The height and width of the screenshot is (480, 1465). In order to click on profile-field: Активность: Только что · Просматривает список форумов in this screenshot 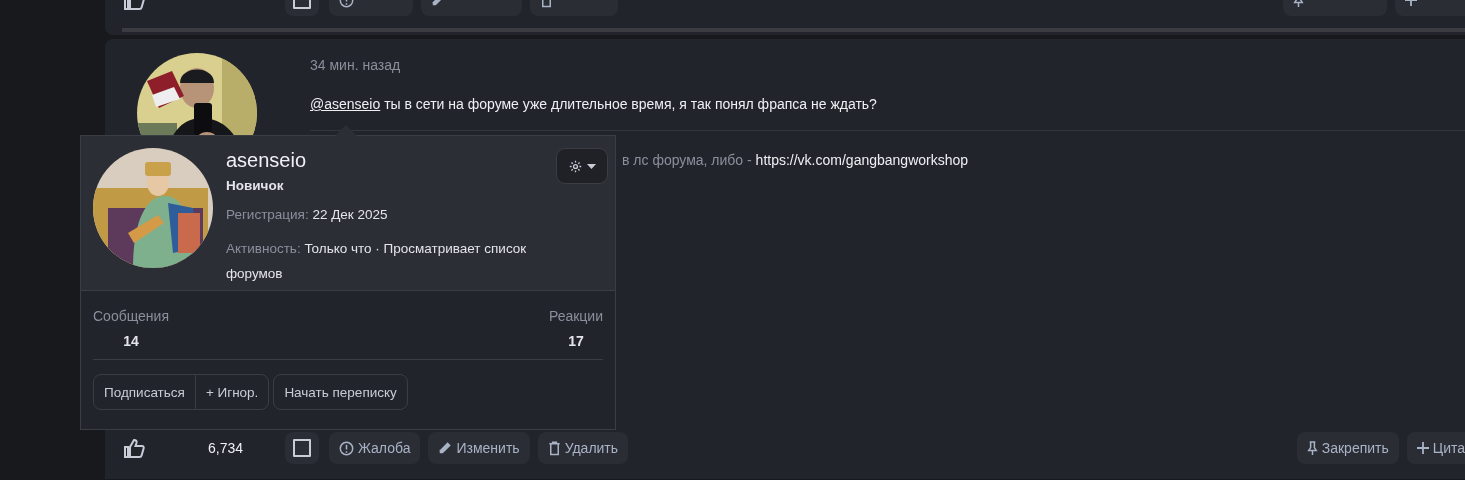, I will do `click(391, 261)`.